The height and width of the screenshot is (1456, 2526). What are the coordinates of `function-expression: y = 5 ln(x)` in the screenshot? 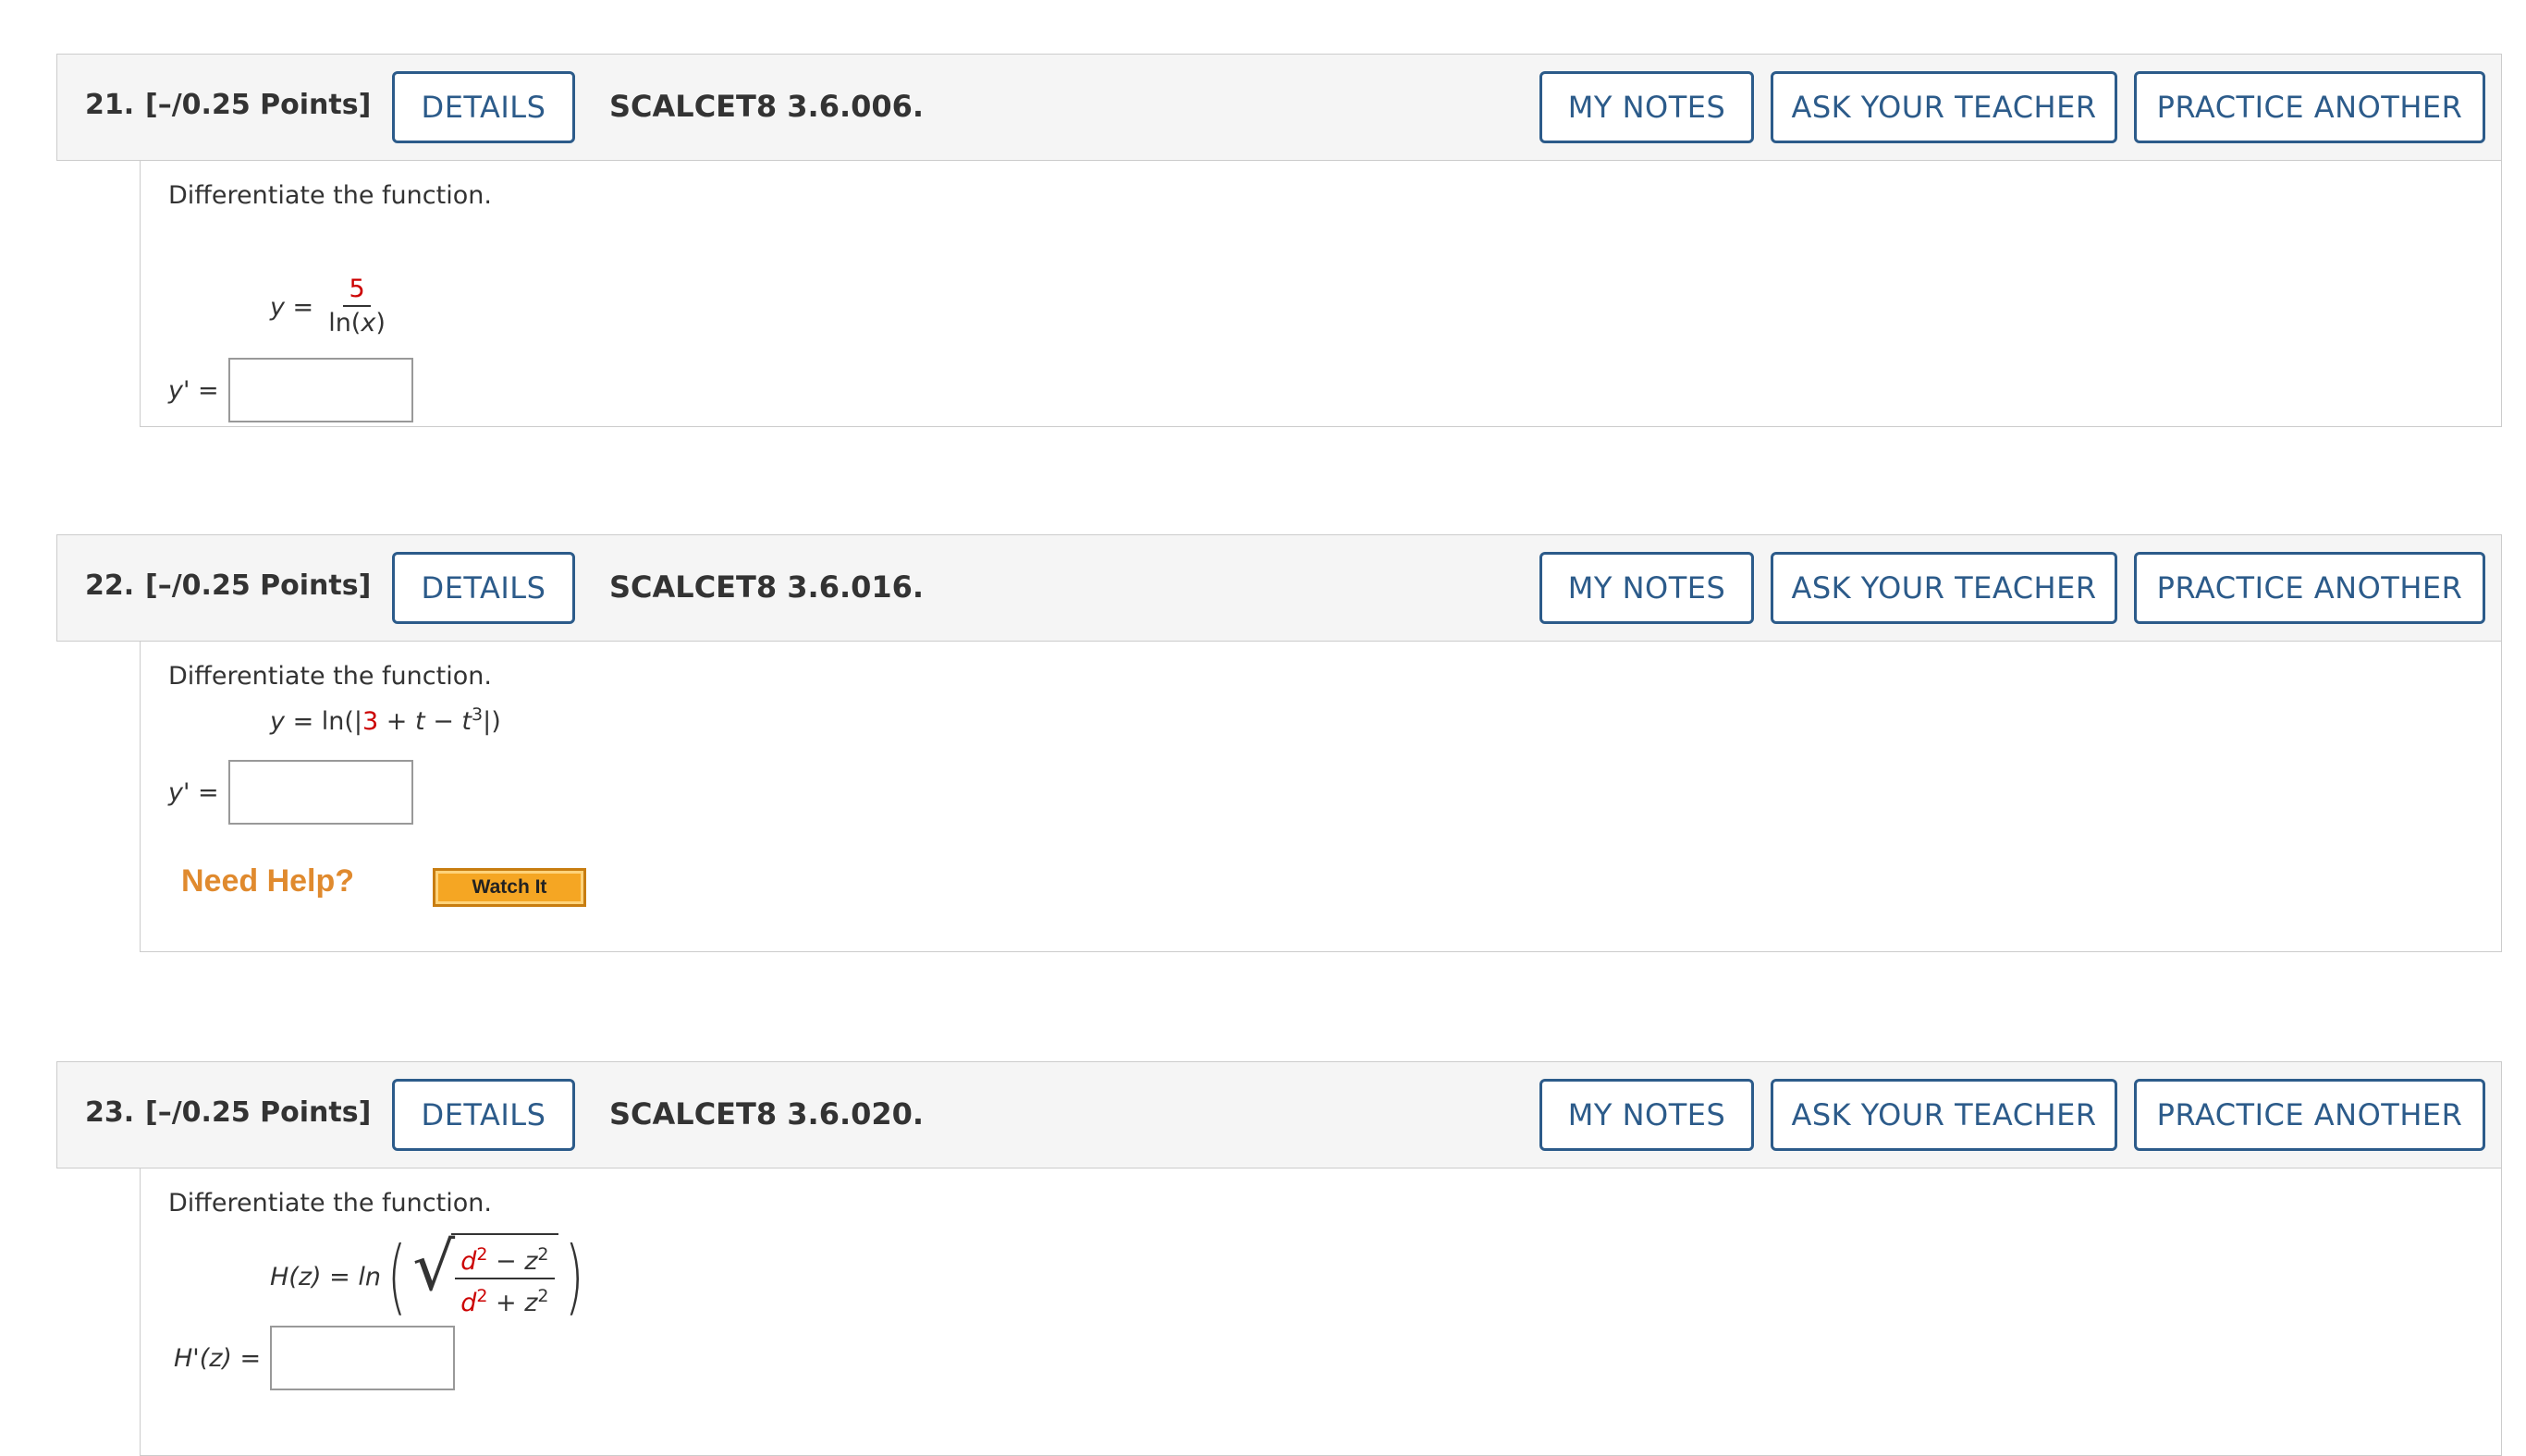 It's located at (330, 307).